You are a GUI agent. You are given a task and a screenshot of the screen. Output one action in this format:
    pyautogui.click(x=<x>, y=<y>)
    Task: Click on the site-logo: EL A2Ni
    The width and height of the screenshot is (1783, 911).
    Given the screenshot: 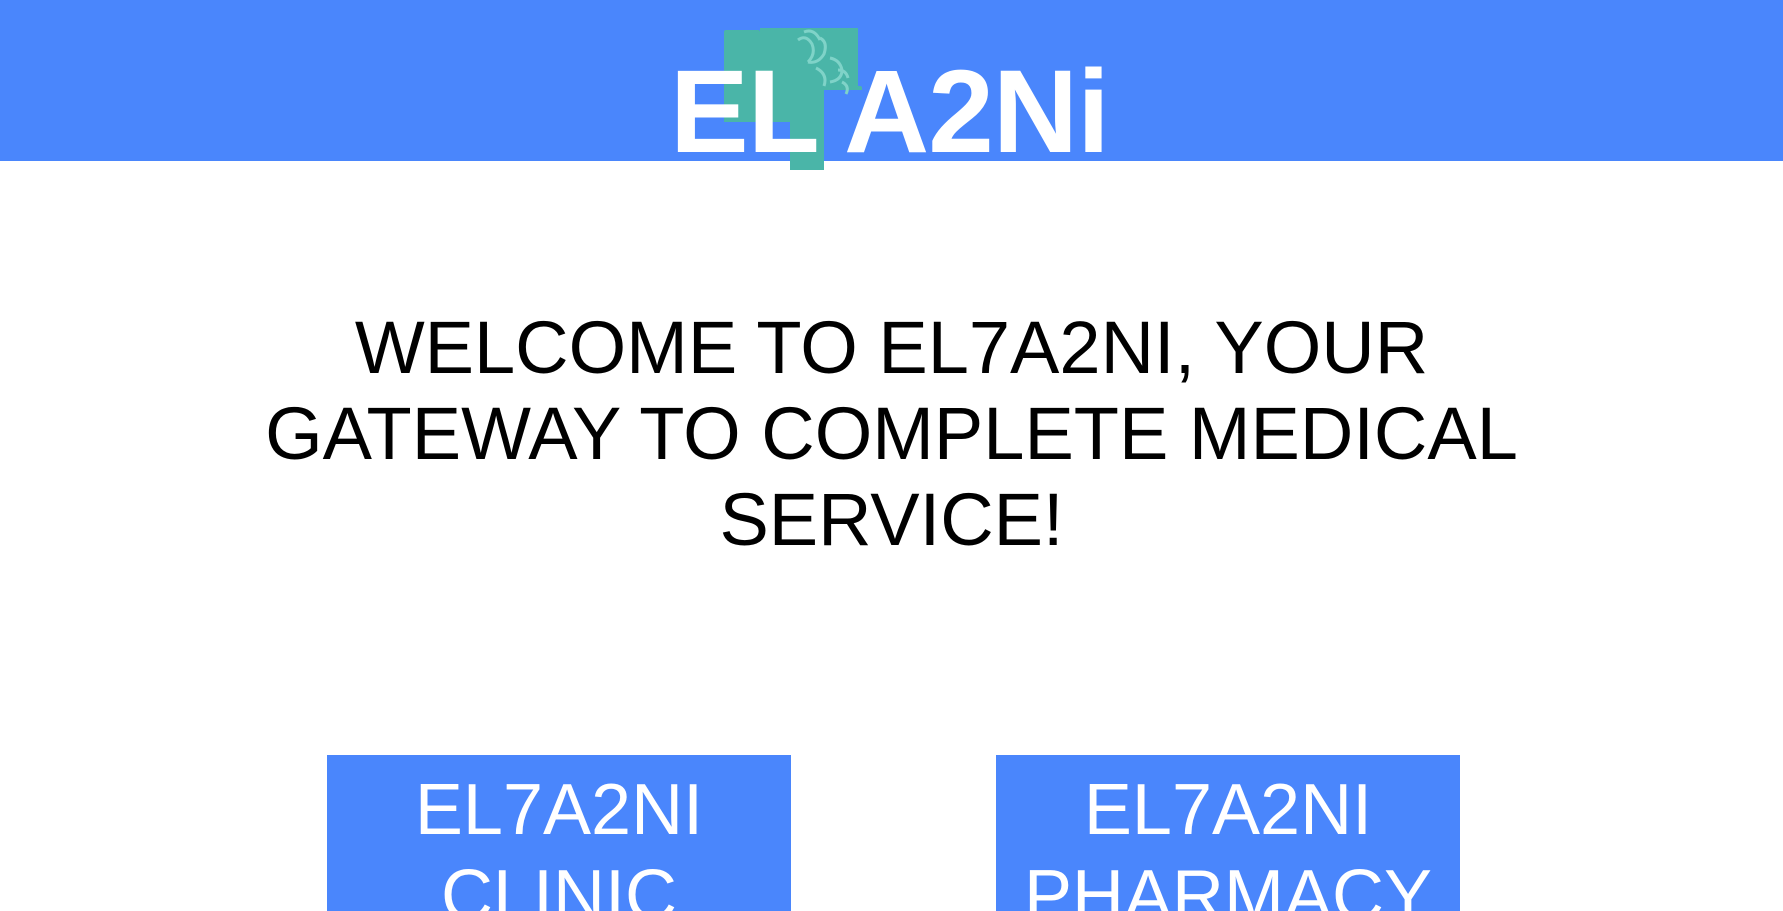 What is the action you would take?
    pyautogui.click(x=900, y=100)
    